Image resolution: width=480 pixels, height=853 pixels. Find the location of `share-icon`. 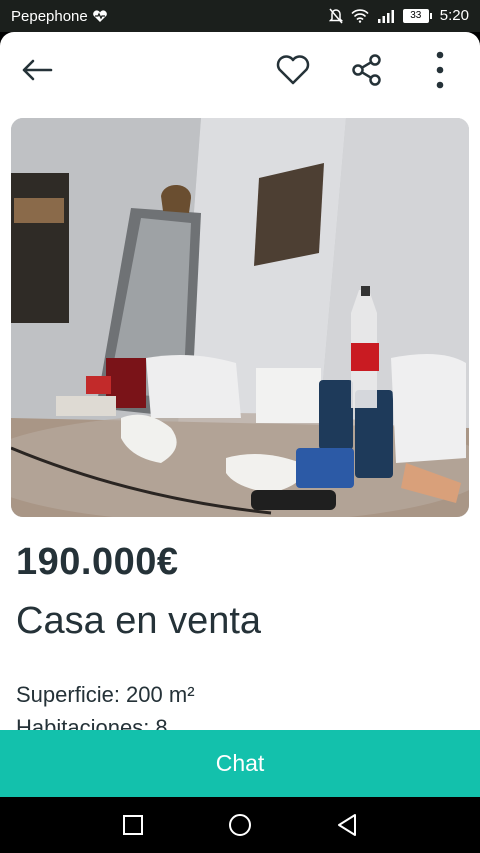

share-icon is located at coordinates (366, 70).